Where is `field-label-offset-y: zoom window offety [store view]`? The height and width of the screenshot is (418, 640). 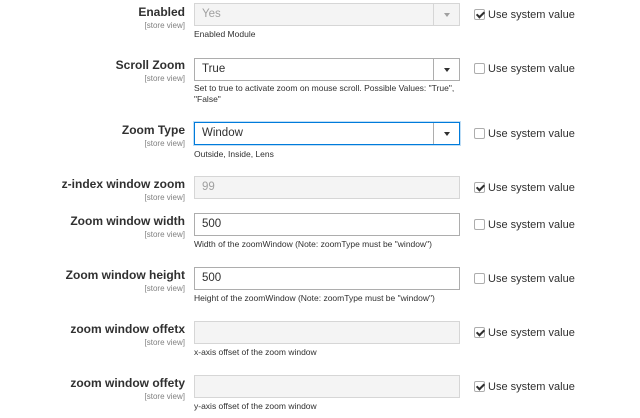
field-label-offset-y: zoom window offety [store view] is located at coordinates (95, 389).